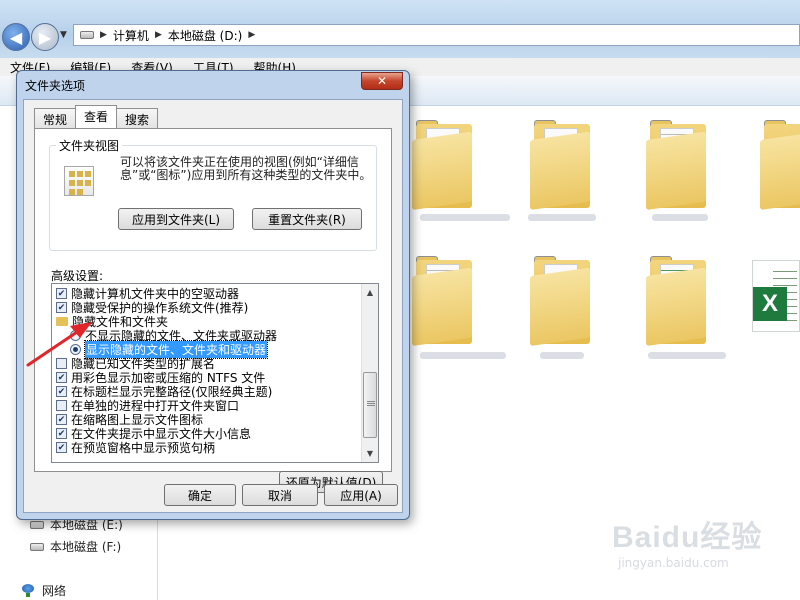 The height and width of the screenshot is (600, 800). I want to click on advanced-settings-label: 高级设置:, so click(77, 276).